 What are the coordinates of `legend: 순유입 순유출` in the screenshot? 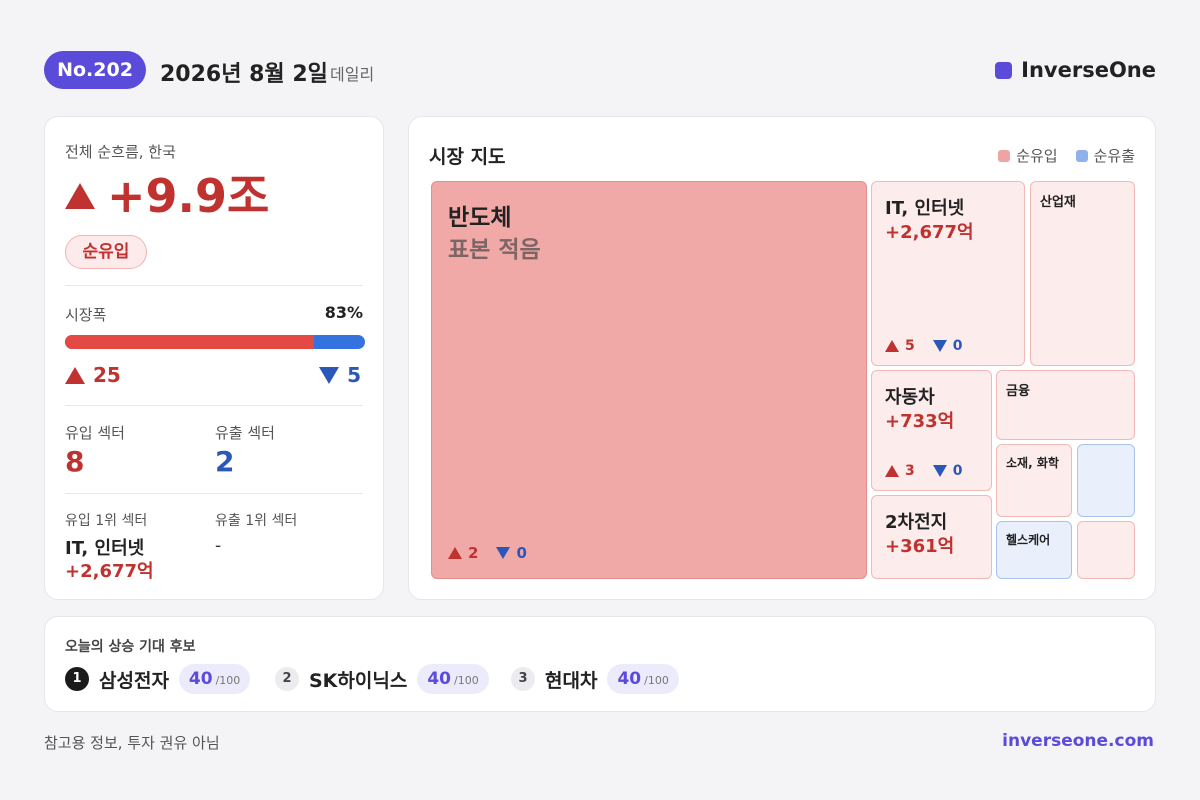 It's located at (1066, 155).